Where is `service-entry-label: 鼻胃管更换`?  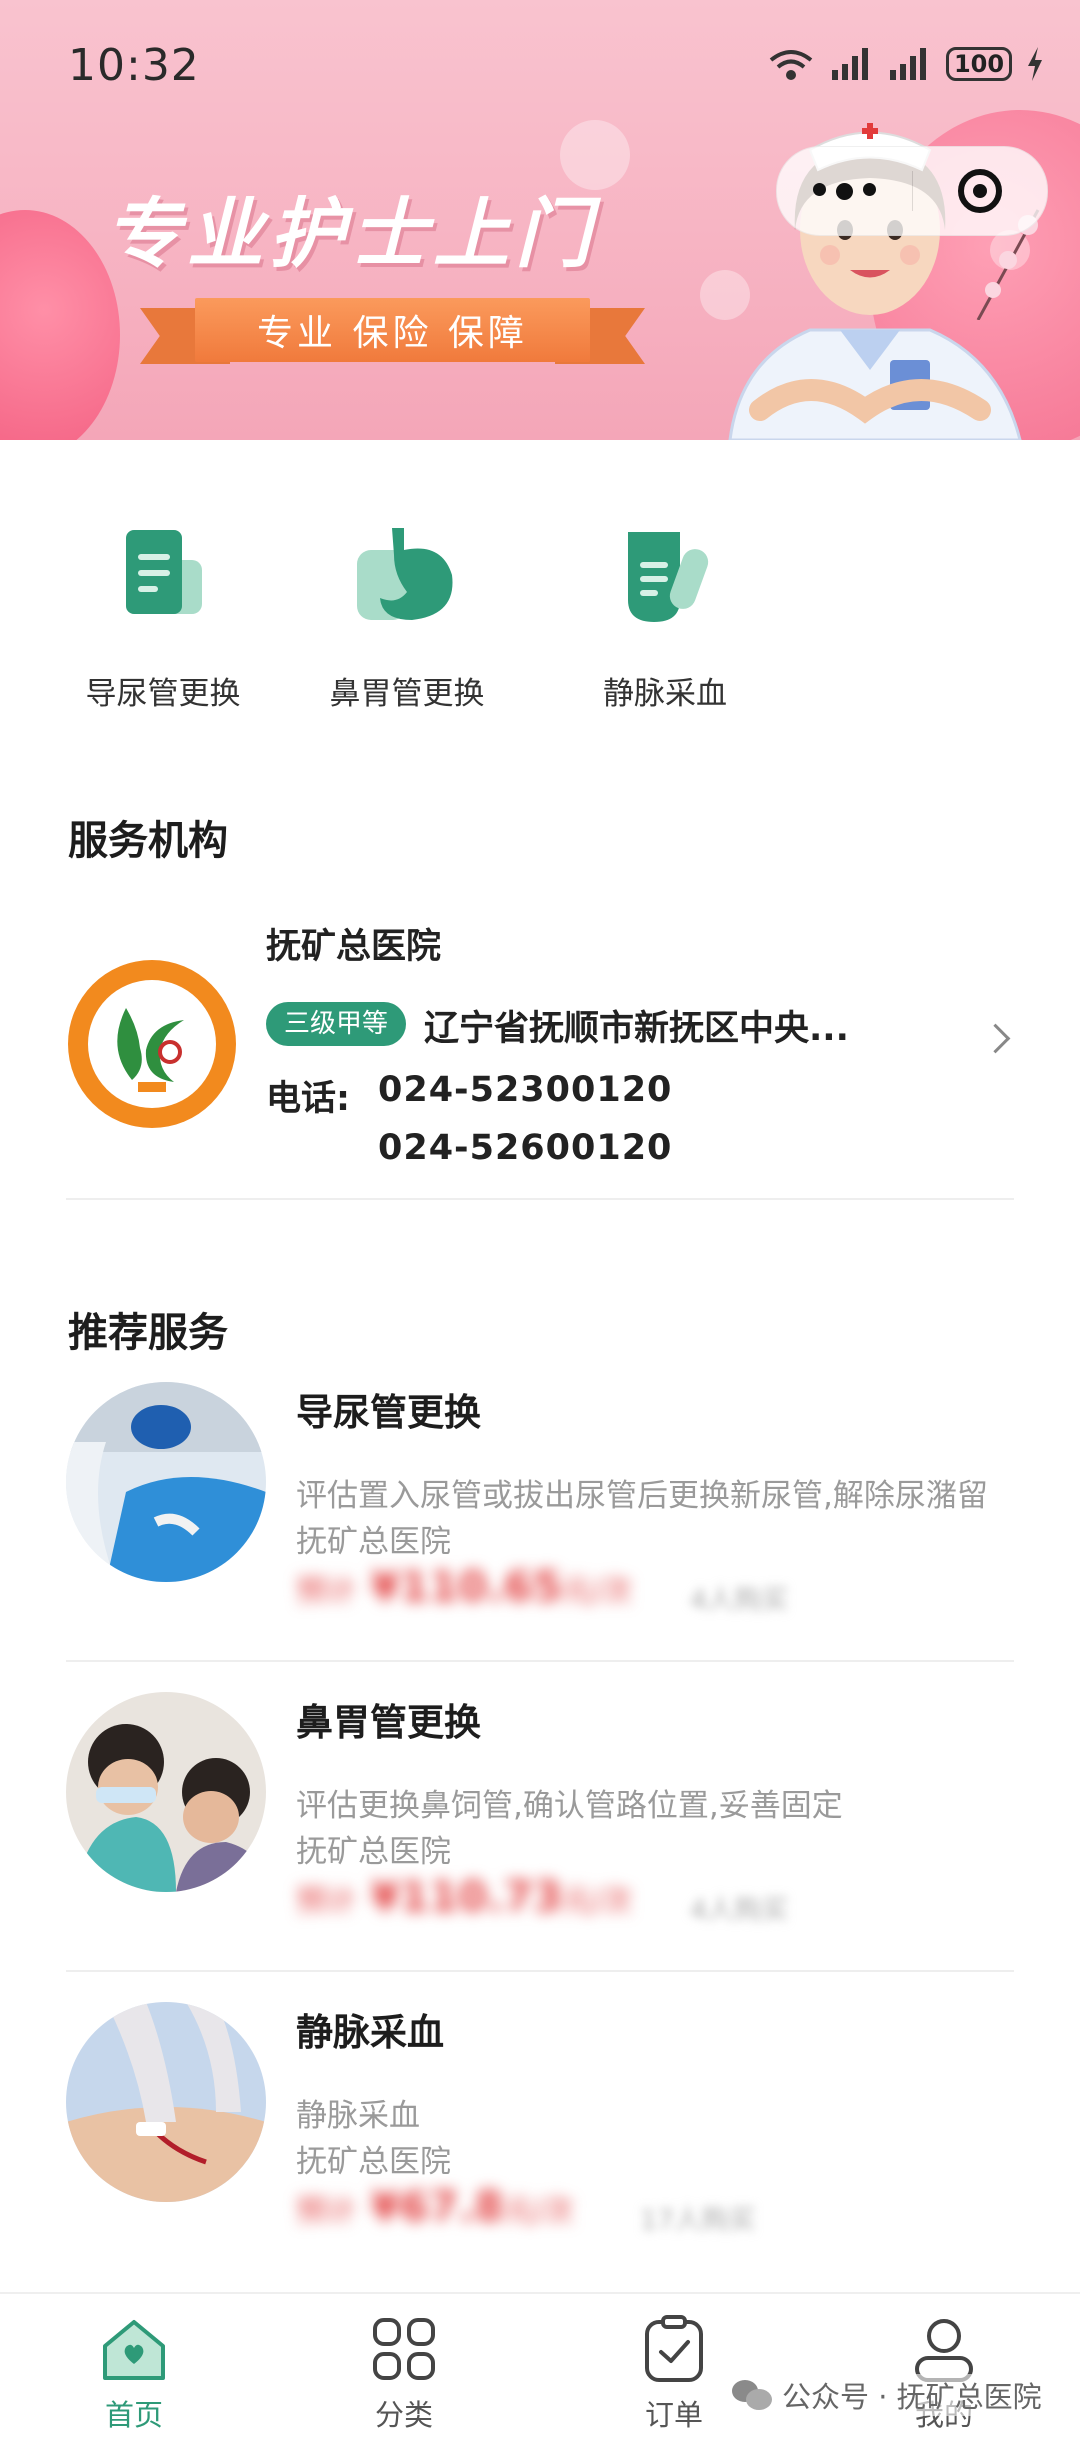 service-entry-label: 鼻胃管更换 is located at coordinates (407, 694).